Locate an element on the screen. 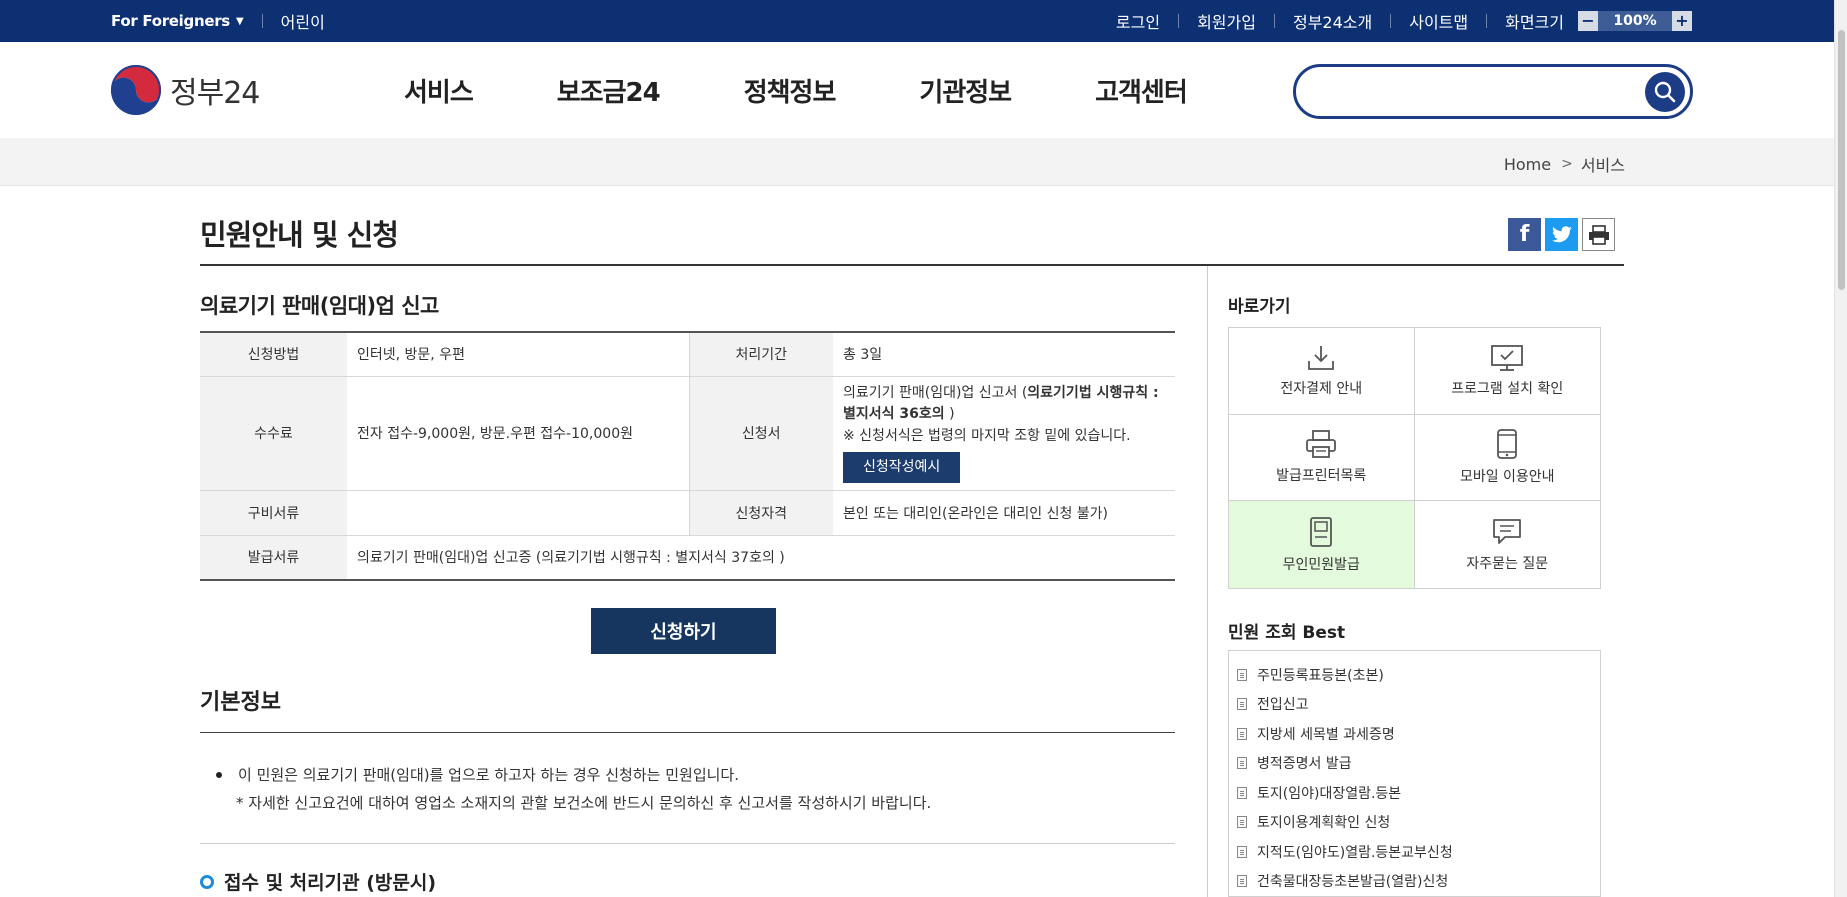 The width and height of the screenshot is (1847, 897). search-button is located at coordinates (1665, 92).